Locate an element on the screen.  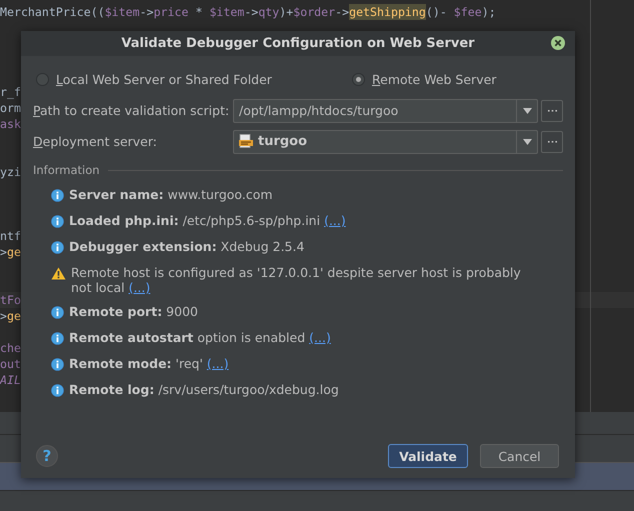
server-icon is located at coordinates (246, 141).